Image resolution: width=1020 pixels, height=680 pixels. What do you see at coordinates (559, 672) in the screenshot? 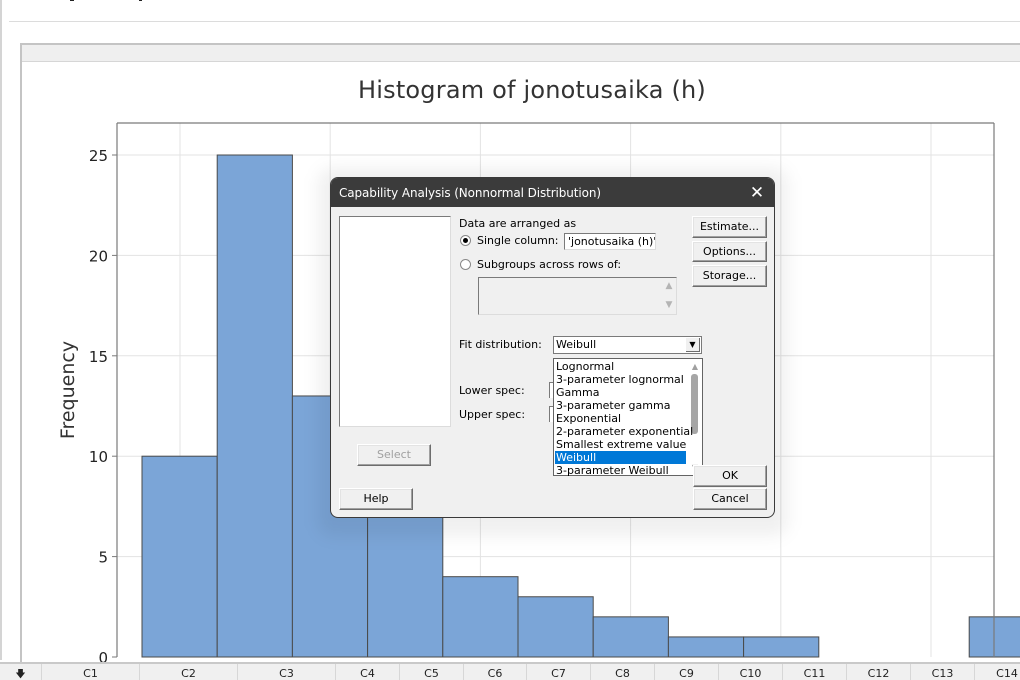
I see `column-header-c7: C7` at bounding box center [559, 672].